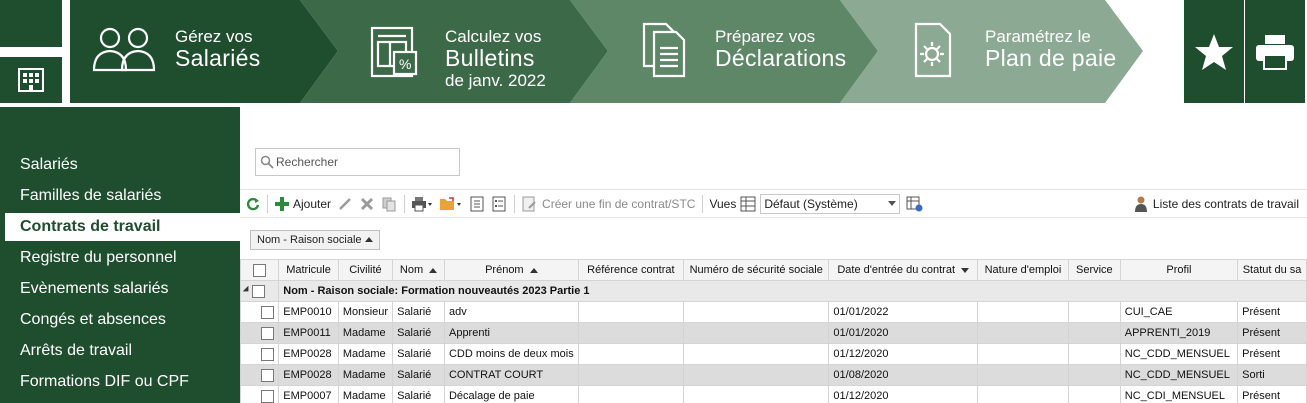 This screenshot has width=1307, height=403. What do you see at coordinates (120, 320) in the screenshot?
I see `sidebar-item-conges: Congés et absences` at bounding box center [120, 320].